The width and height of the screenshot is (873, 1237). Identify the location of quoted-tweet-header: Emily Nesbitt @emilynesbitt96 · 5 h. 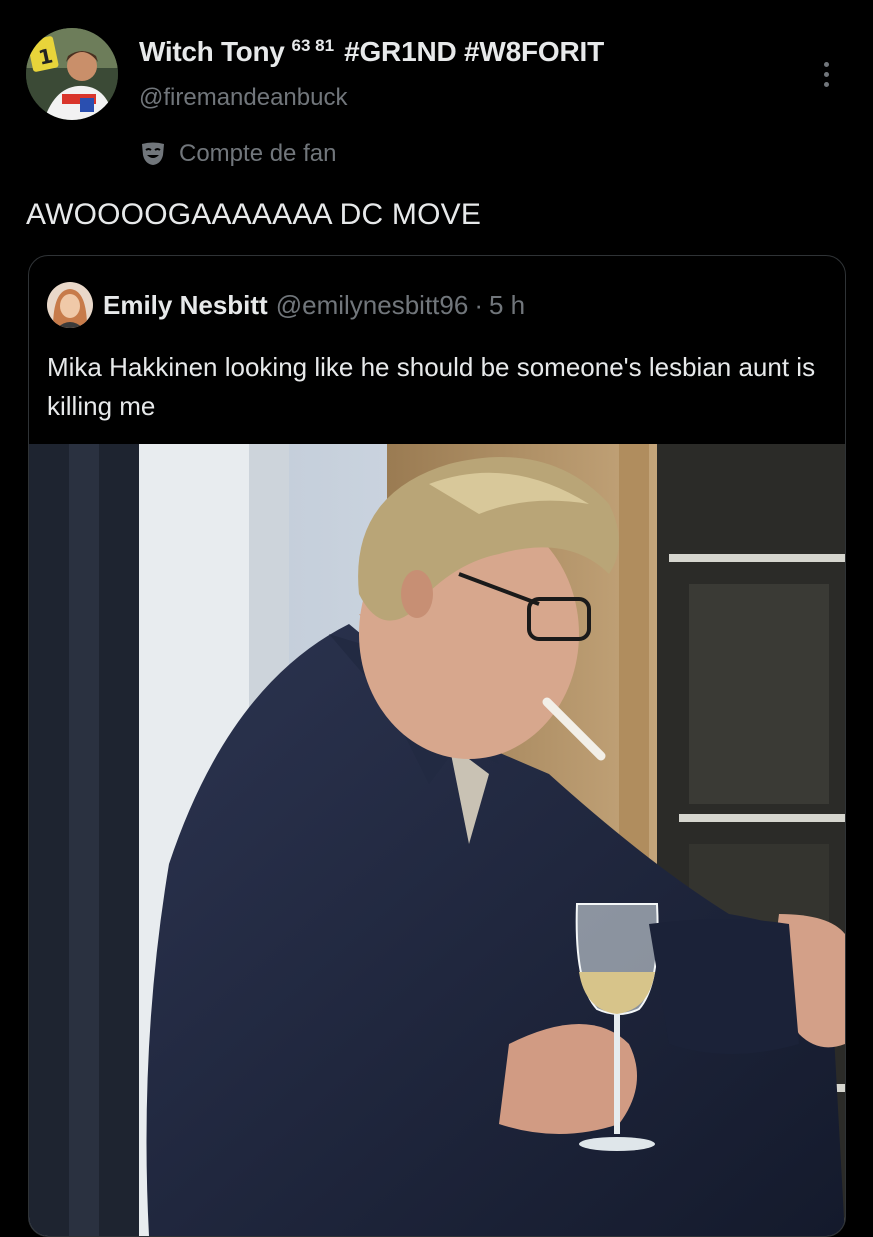
(314, 305).